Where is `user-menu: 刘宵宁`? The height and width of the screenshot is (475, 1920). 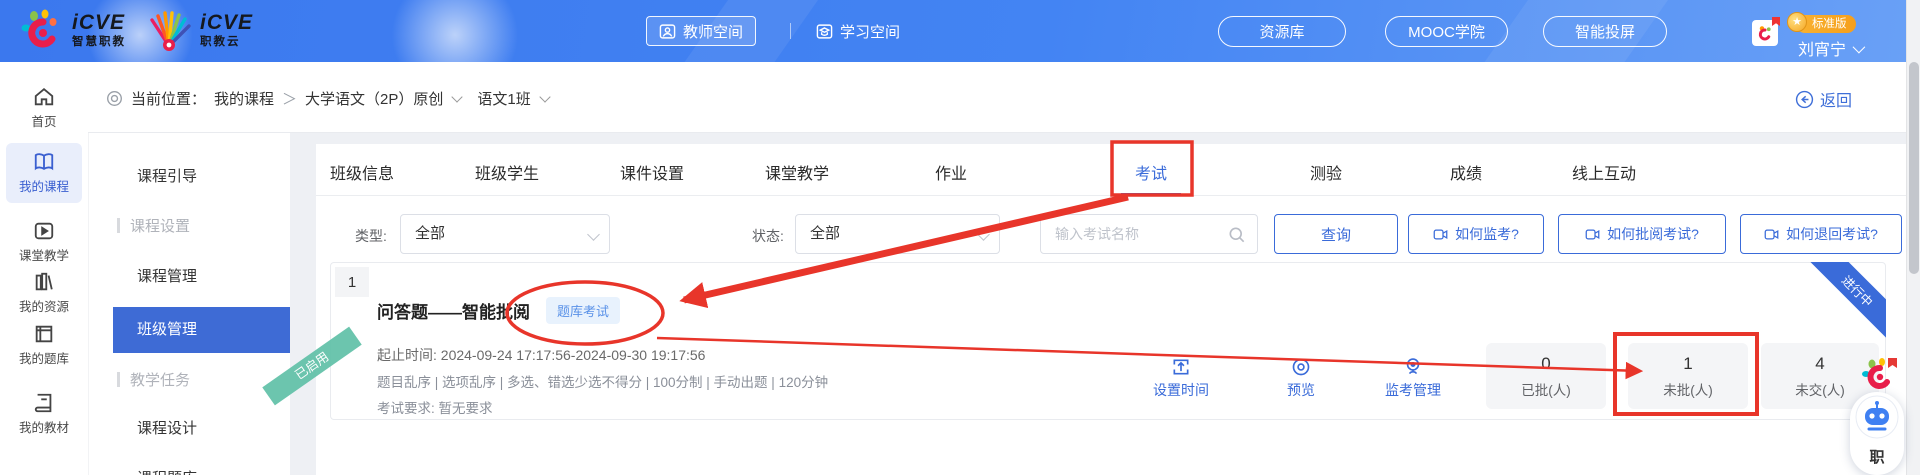 user-menu: 刘宵宁 is located at coordinates (1832, 48).